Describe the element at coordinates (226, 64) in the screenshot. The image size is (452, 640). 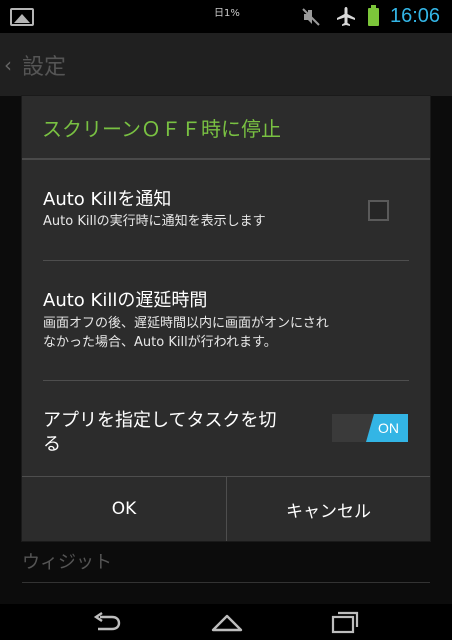
I see `action-bar: ‹ 設定` at that location.